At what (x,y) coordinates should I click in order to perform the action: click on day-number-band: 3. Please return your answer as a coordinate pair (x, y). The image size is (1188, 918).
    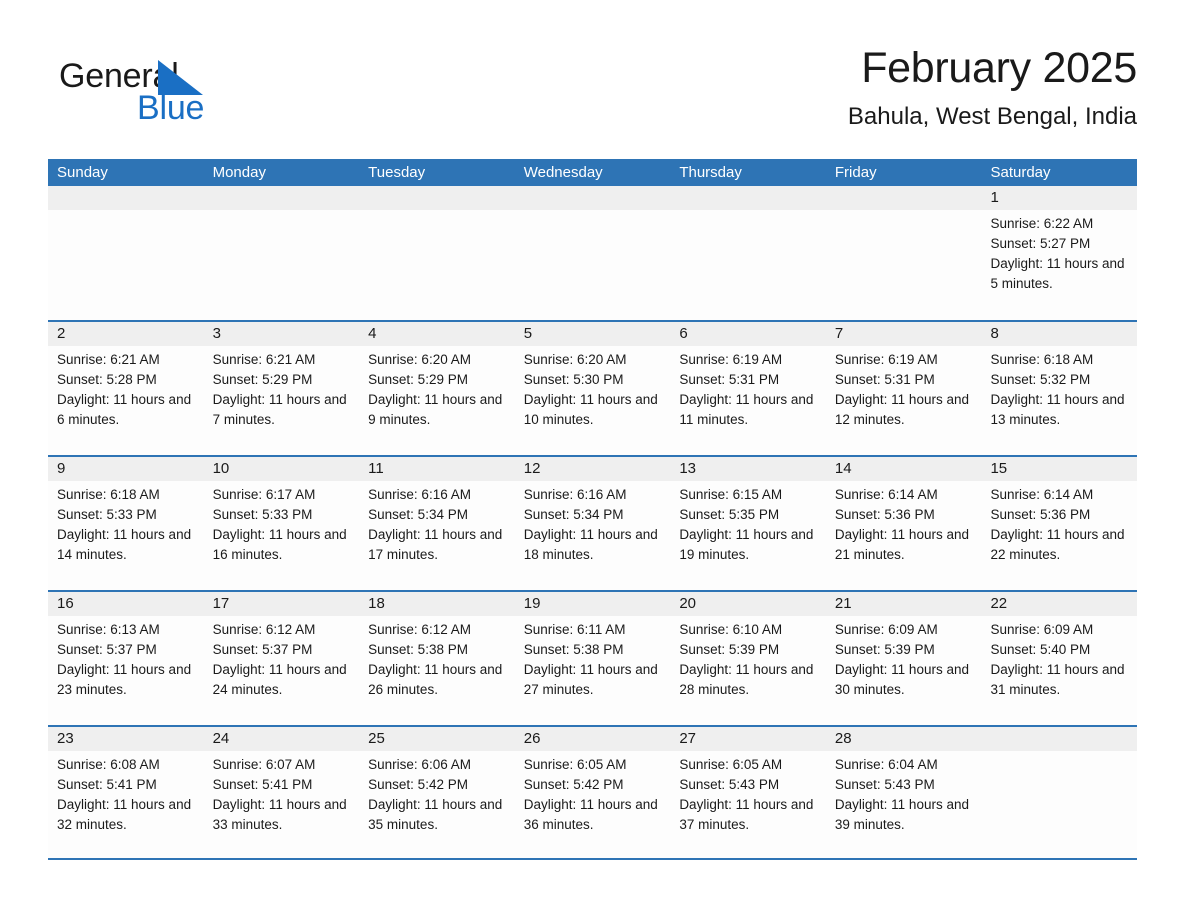
    Looking at the image, I should click on (281, 334).